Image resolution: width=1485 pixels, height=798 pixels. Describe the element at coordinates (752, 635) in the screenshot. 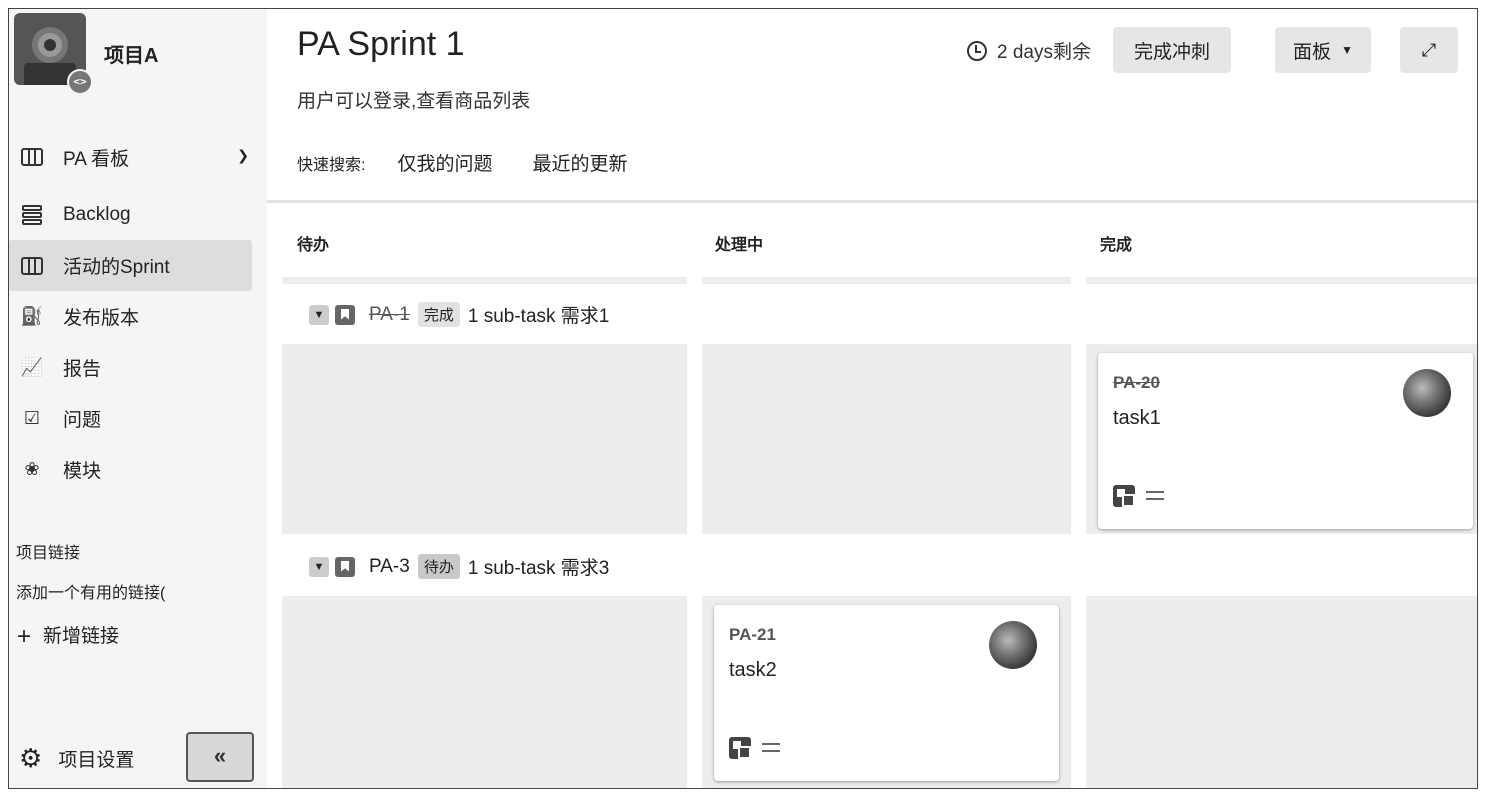

I see `issue-key: PA-21` at that location.